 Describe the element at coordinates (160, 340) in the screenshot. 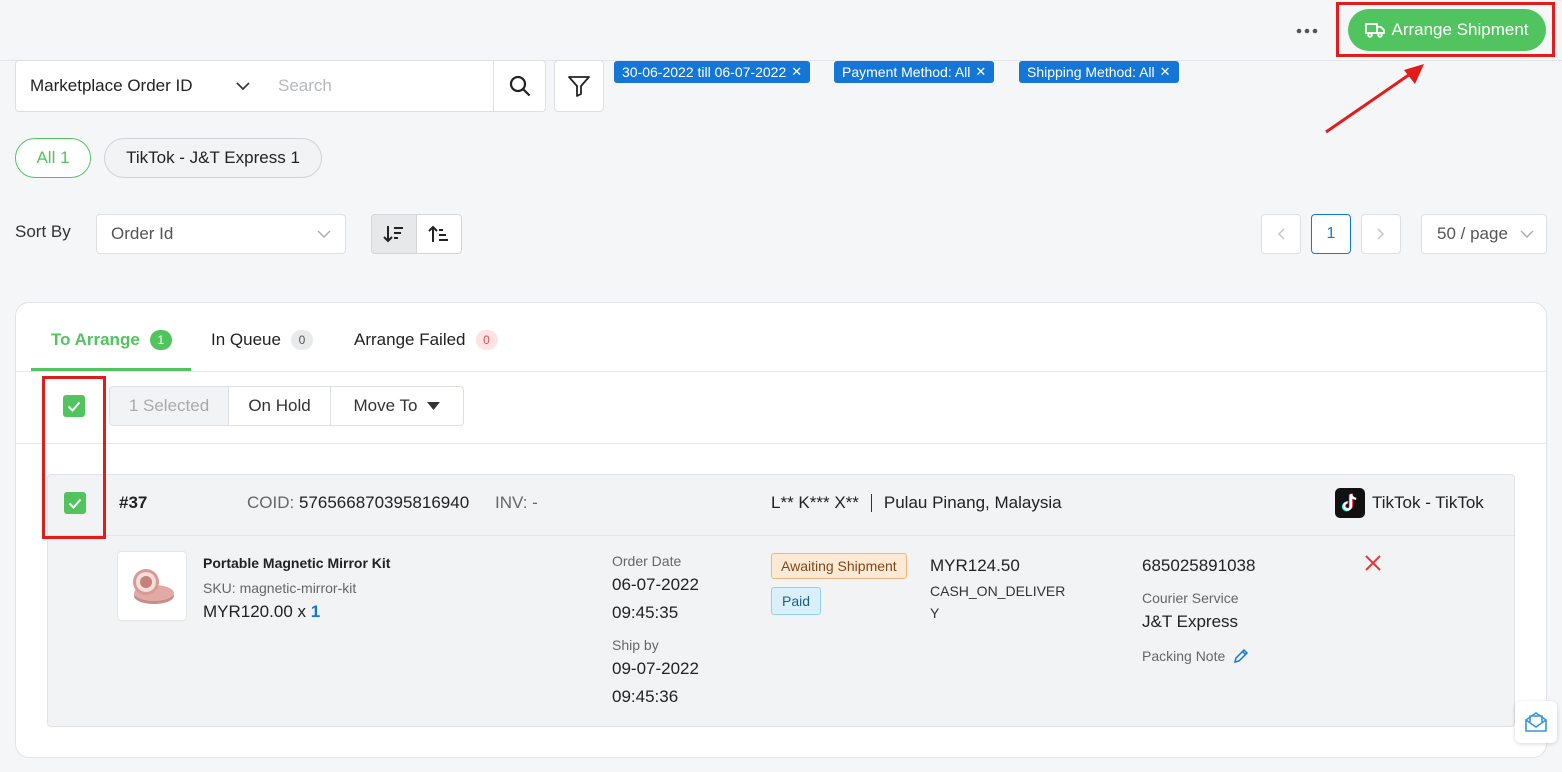

I see `tab-count-badge: 1` at that location.